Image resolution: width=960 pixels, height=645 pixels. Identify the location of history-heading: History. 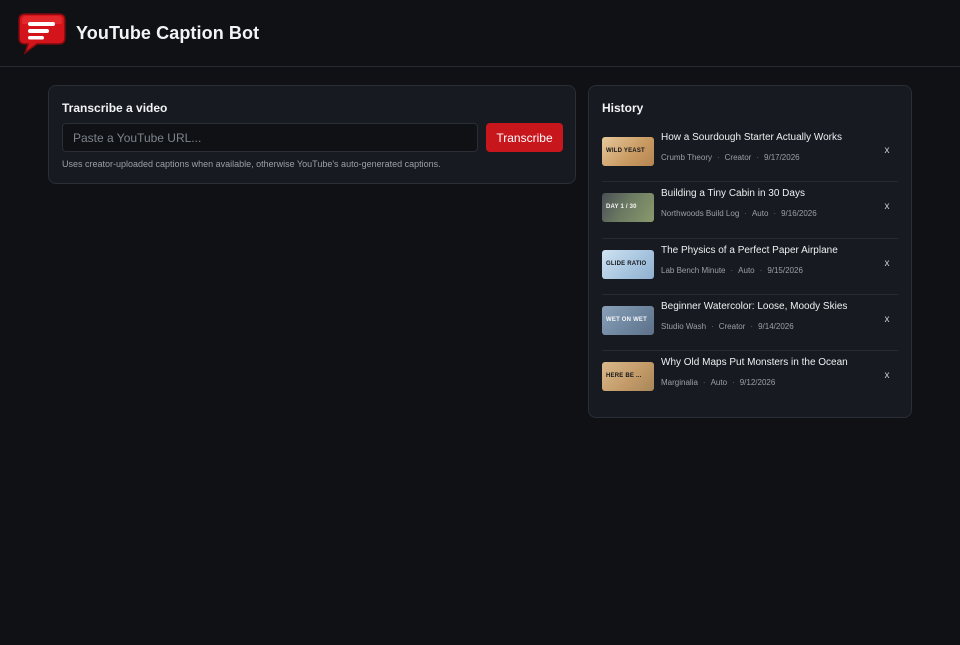
(623, 108).